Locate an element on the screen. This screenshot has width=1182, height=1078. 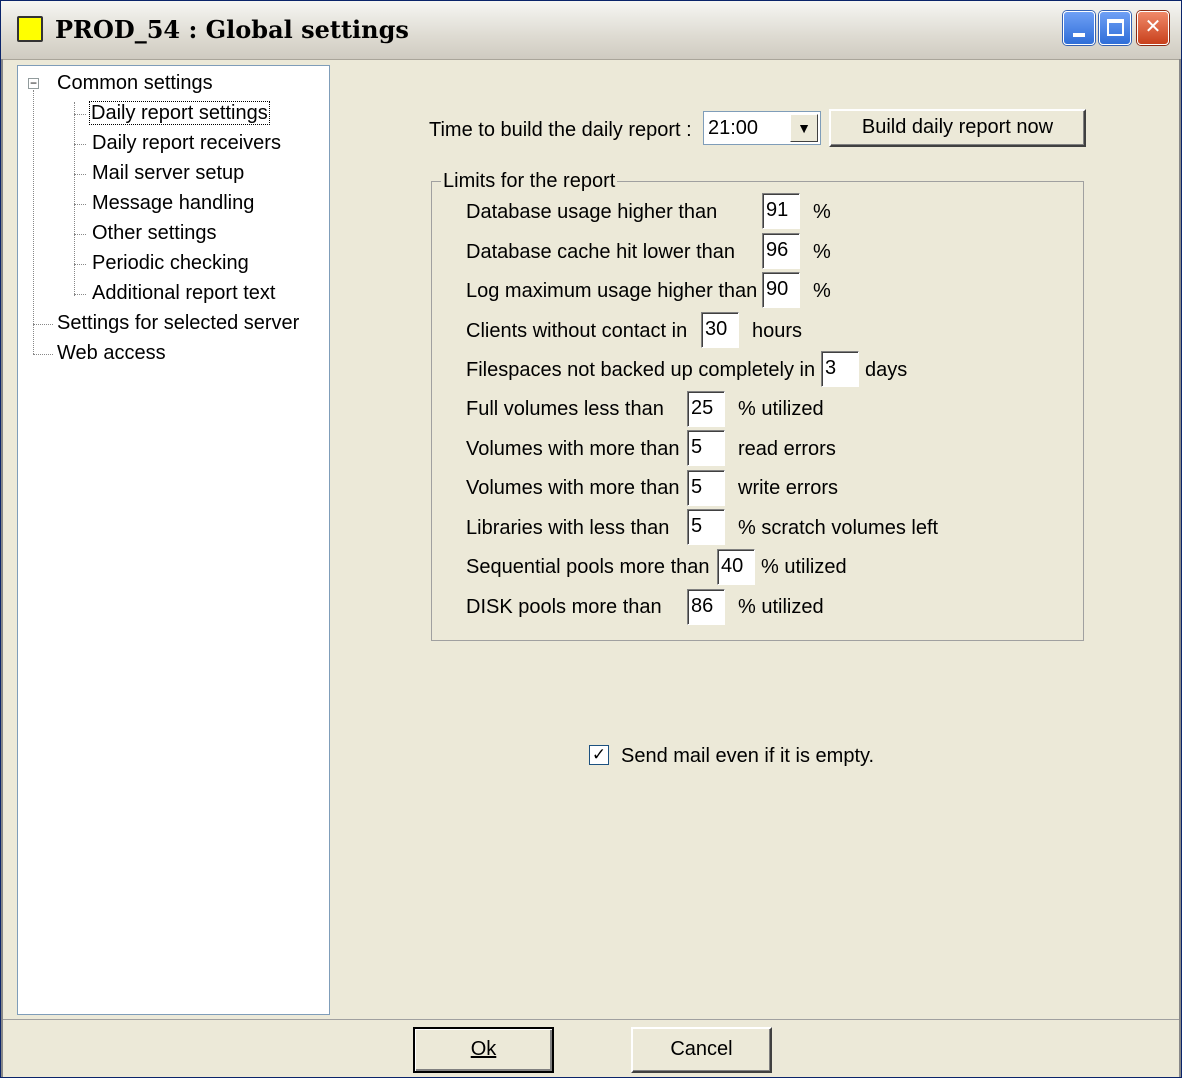
footer-divider is located at coordinates (591, 1019).